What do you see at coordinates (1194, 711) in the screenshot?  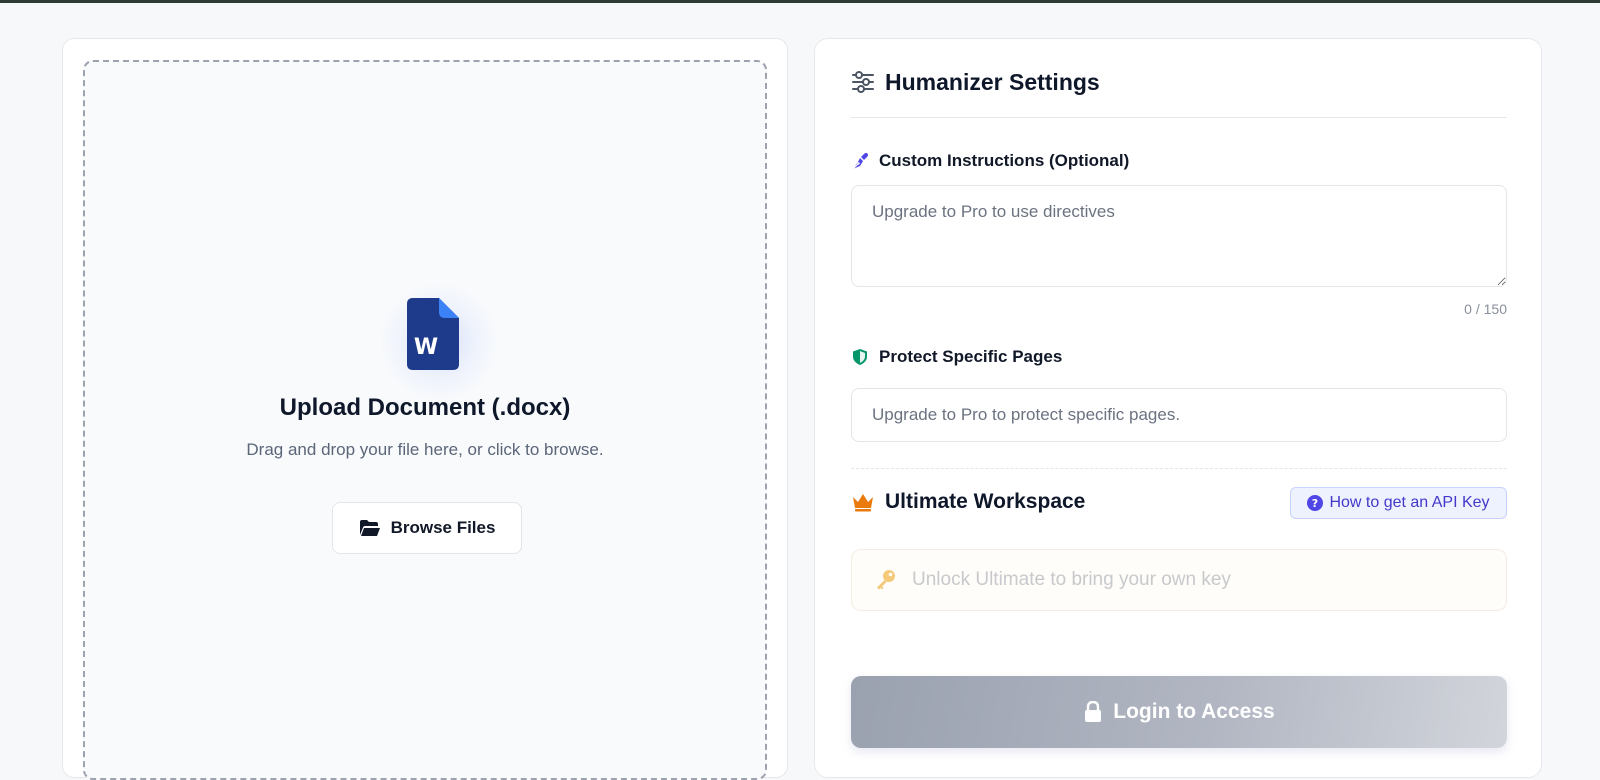 I see `login-button-label: Login to Access` at bounding box center [1194, 711].